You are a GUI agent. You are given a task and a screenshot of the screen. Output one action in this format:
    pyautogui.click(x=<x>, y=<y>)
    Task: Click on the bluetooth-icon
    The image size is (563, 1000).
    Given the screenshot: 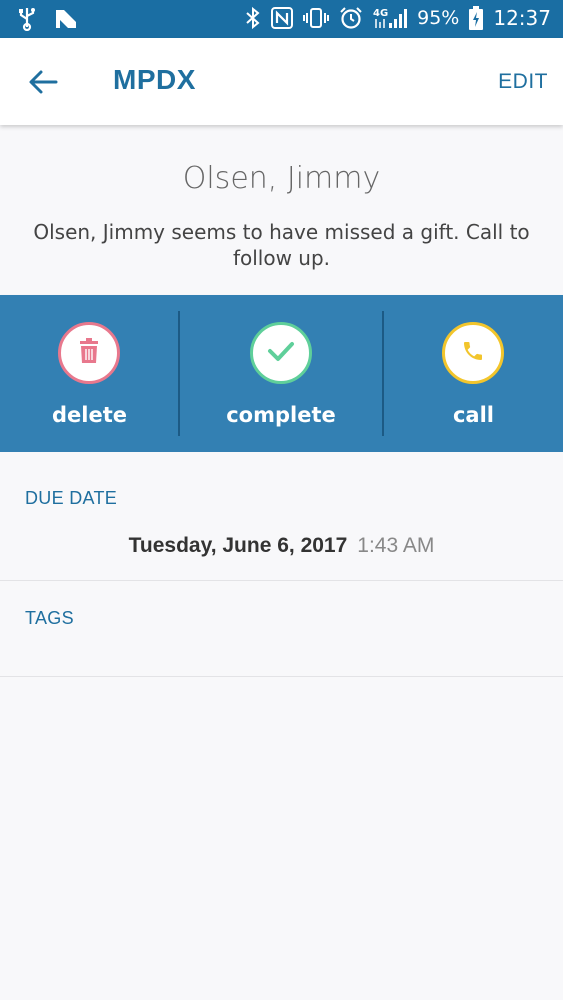 What is the action you would take?
    pyautogui.click(x=253, y=18)
    